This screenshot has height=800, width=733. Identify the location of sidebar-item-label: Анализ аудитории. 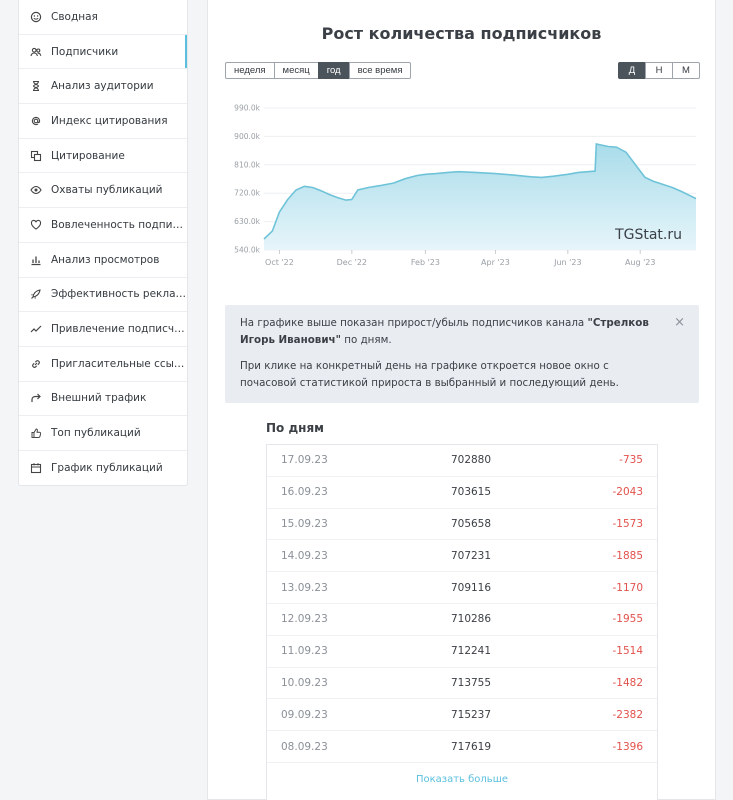
(102, 86).